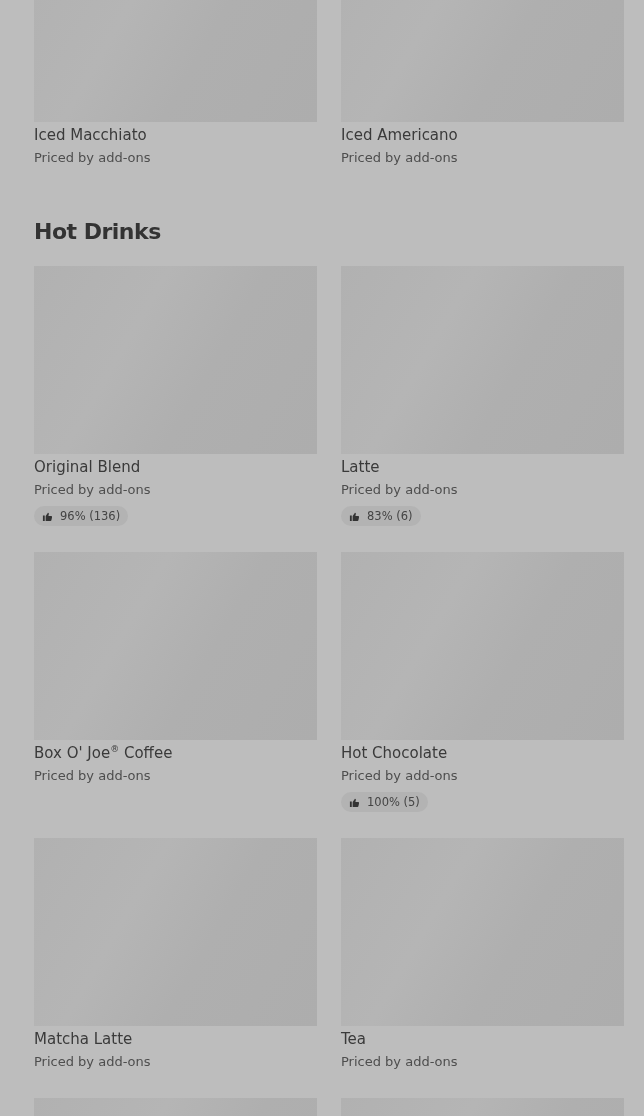 The image size is (644, 1116). Describe the element at coordinates (103, 753) in the screenshot. I see `item-name: Box O' Joe$^{®}$ Coffee` at that location.